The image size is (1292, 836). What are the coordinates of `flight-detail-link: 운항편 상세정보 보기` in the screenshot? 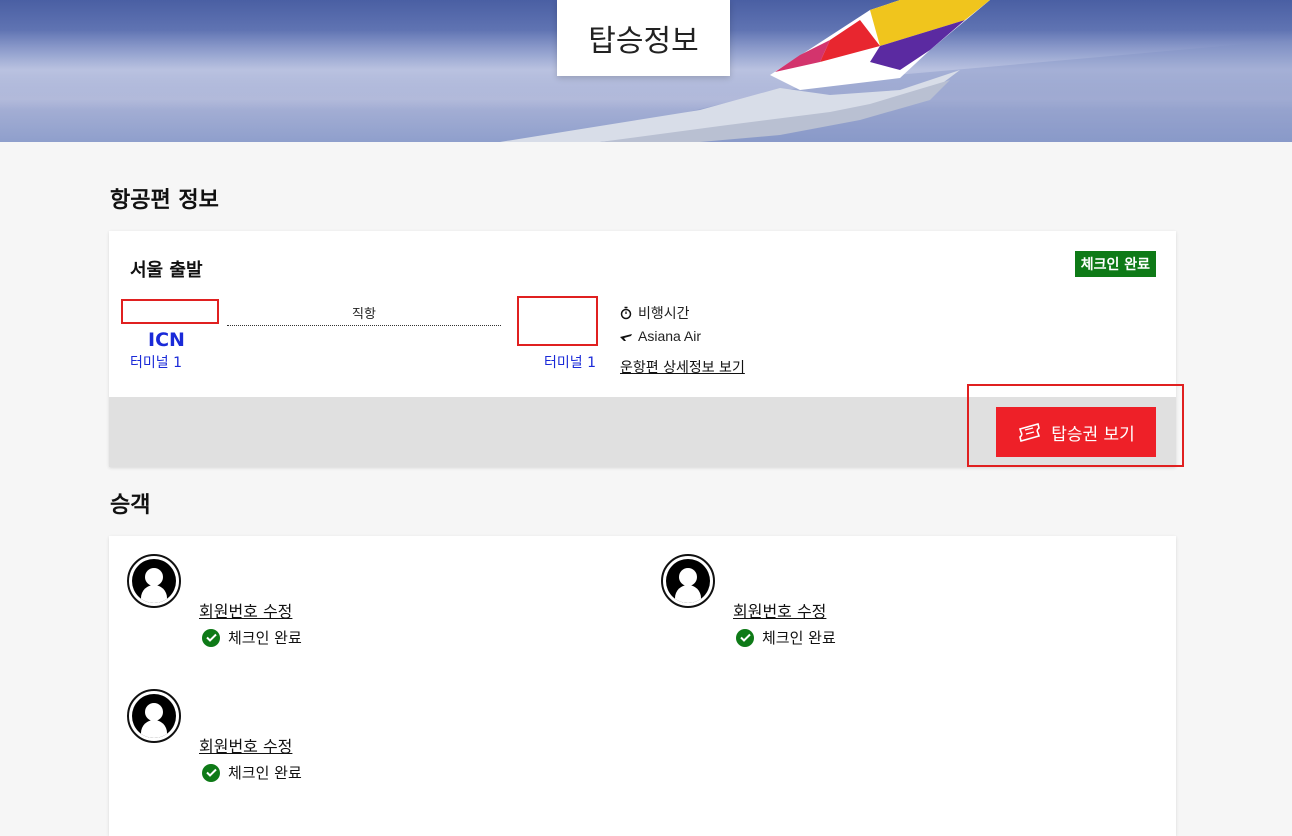 It's located at (682, 367).